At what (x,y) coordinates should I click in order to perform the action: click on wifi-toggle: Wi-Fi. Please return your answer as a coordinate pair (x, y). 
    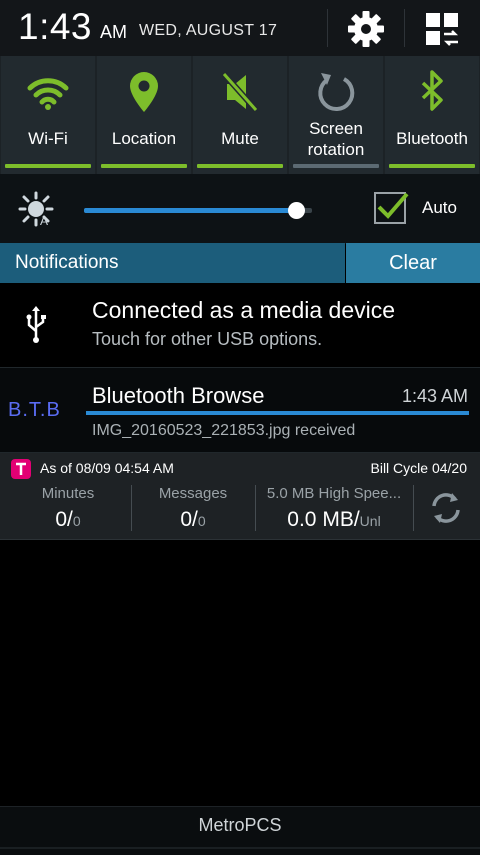
    Looking at the image, I should click on (48, 115).